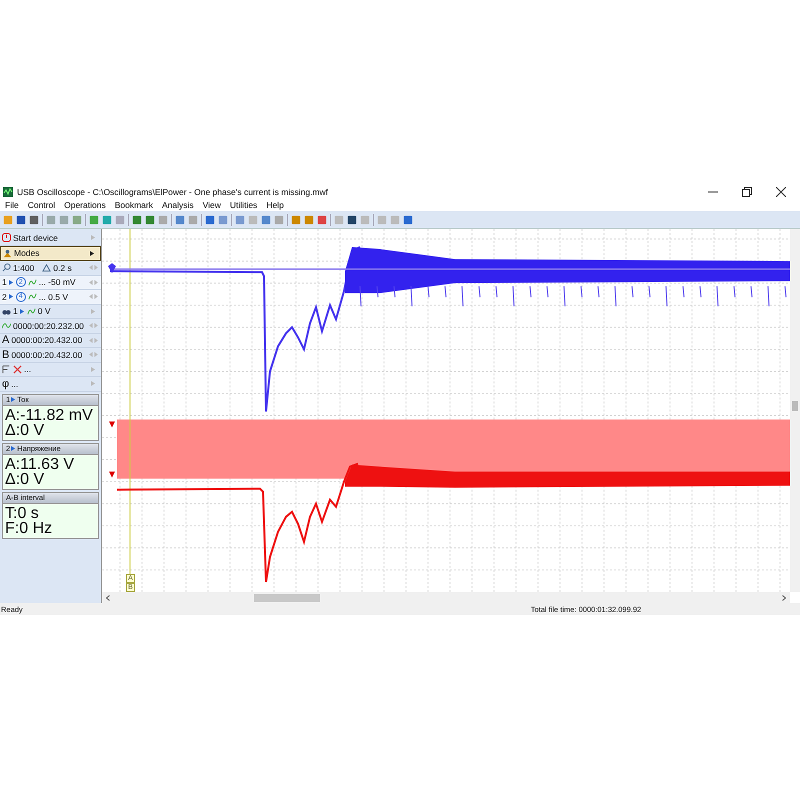 This screenshot has width=800, height=800. What do you see at coordinates (44, 311) in the screenshot?
I see `row-label: 0 V` at bounding box center [44, 311].